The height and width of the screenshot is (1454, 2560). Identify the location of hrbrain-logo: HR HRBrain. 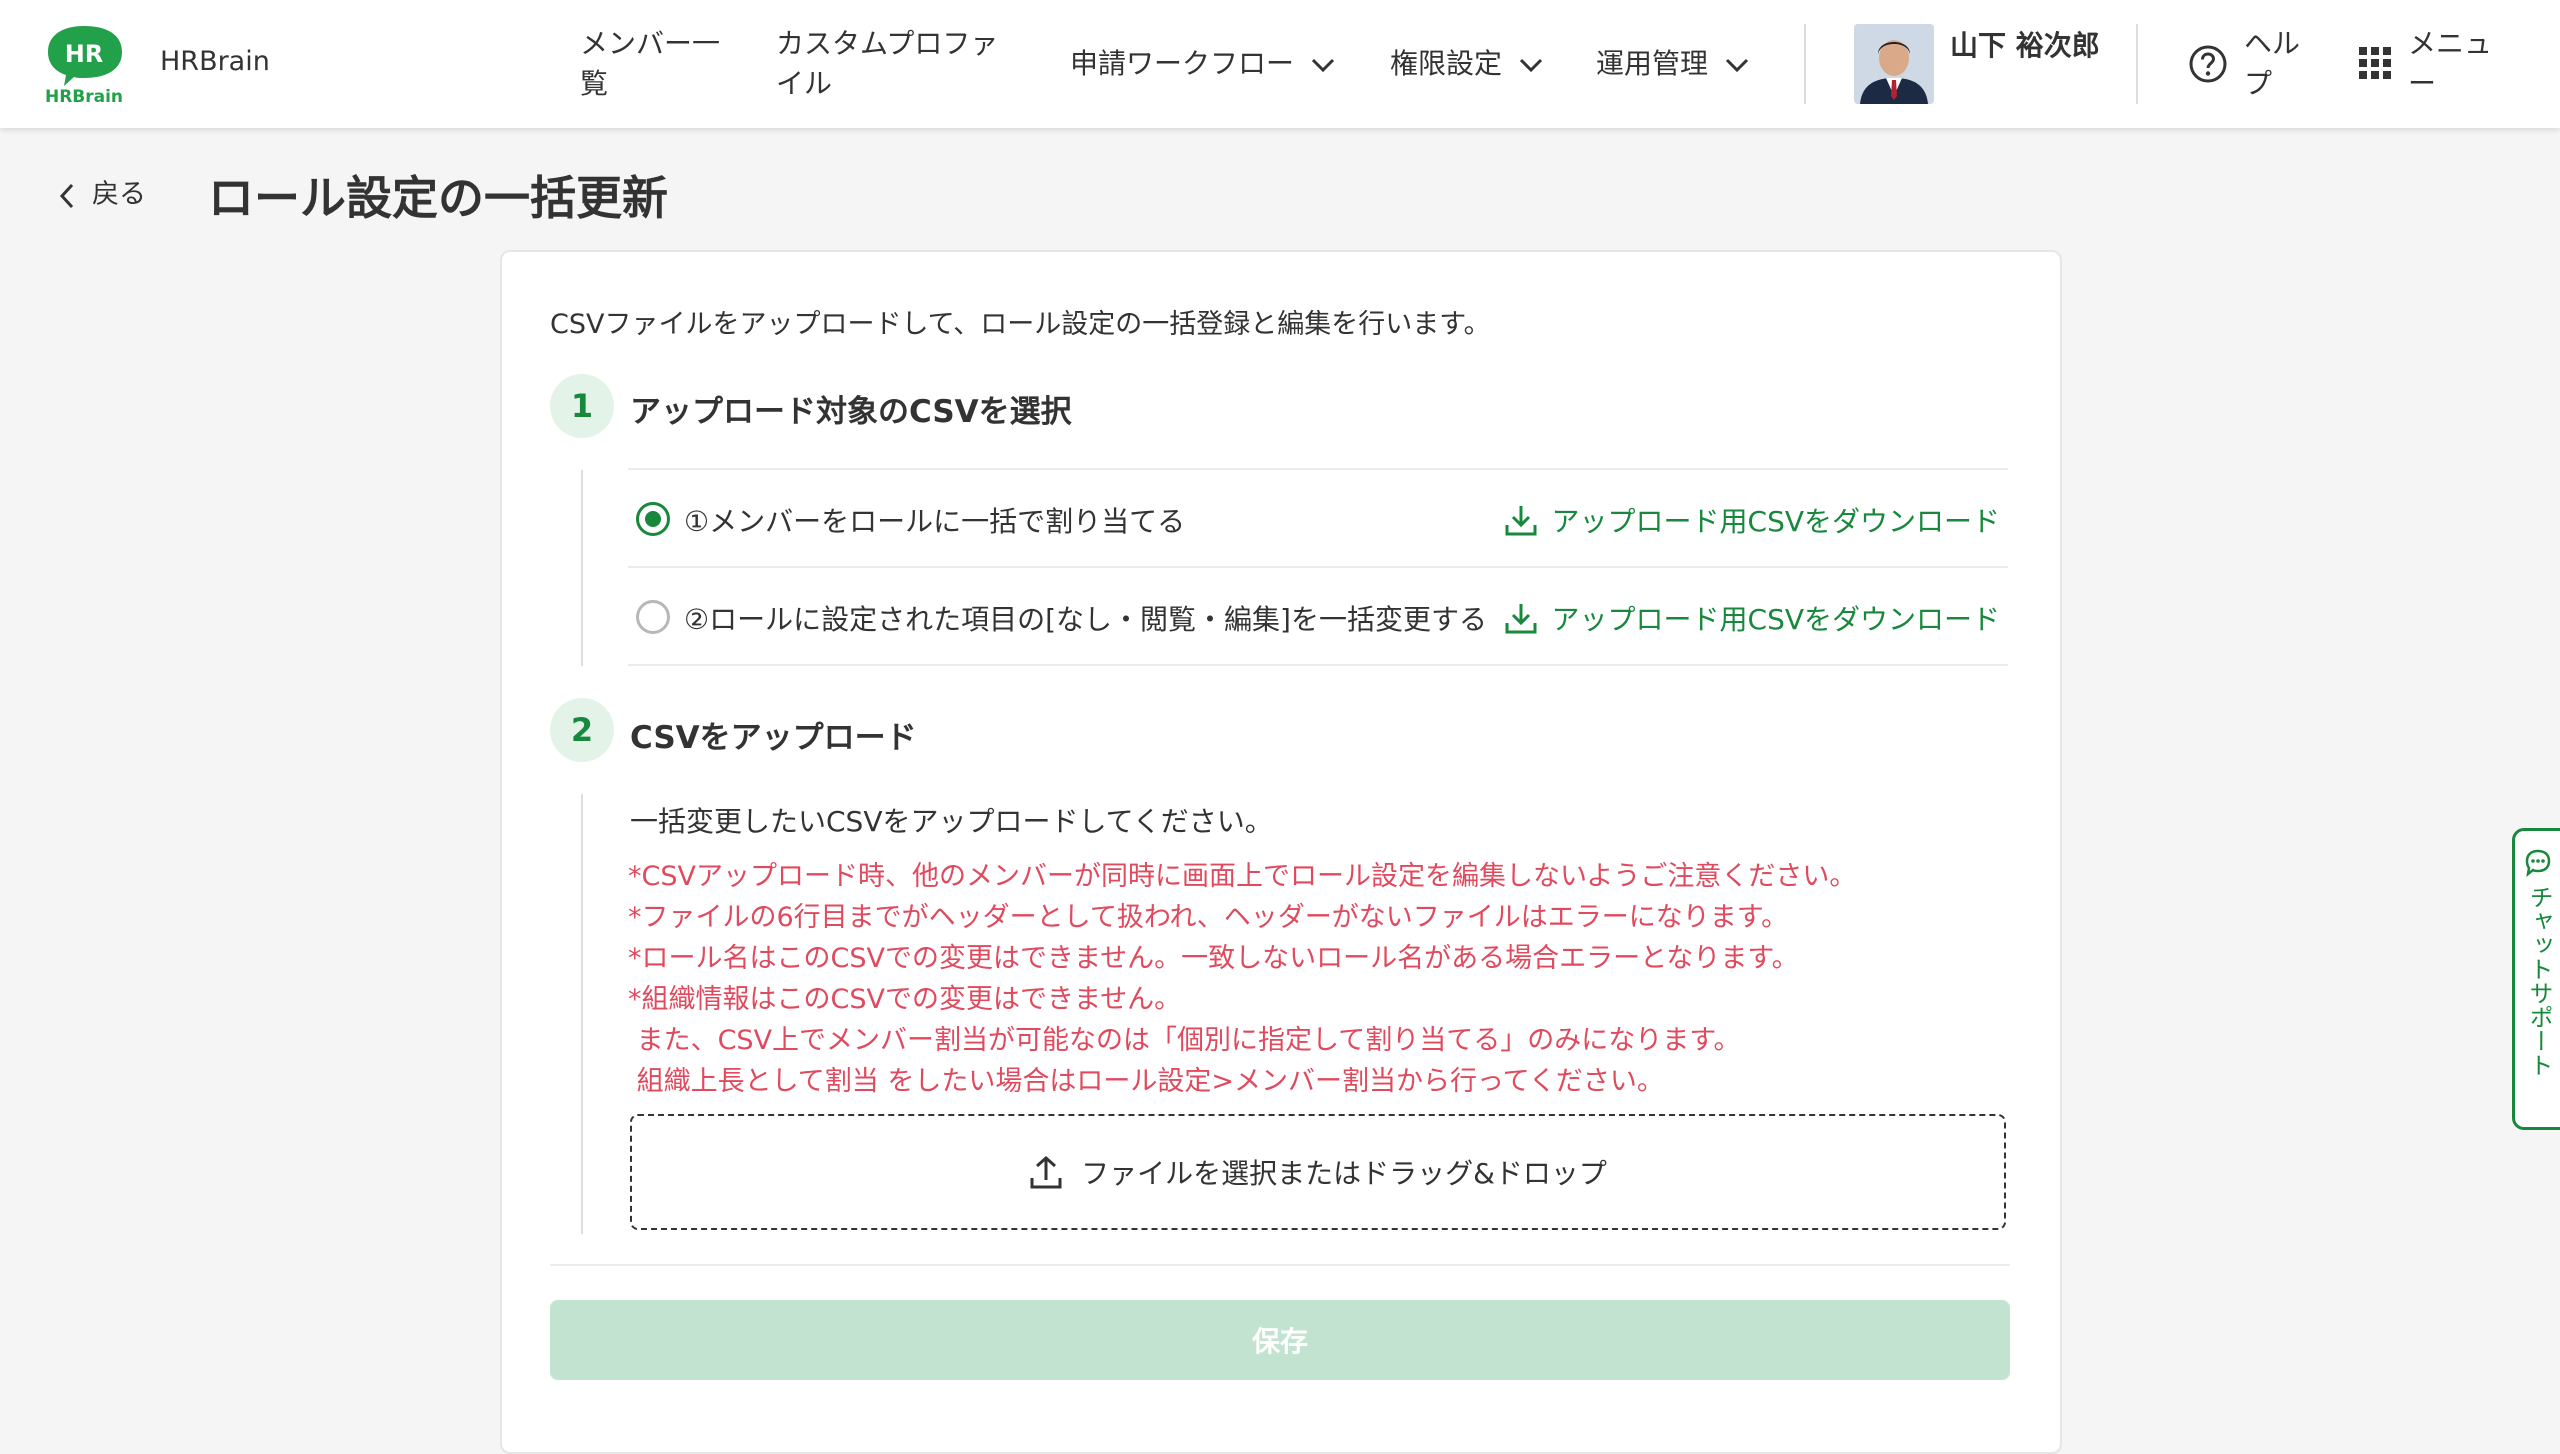
(87, 64).